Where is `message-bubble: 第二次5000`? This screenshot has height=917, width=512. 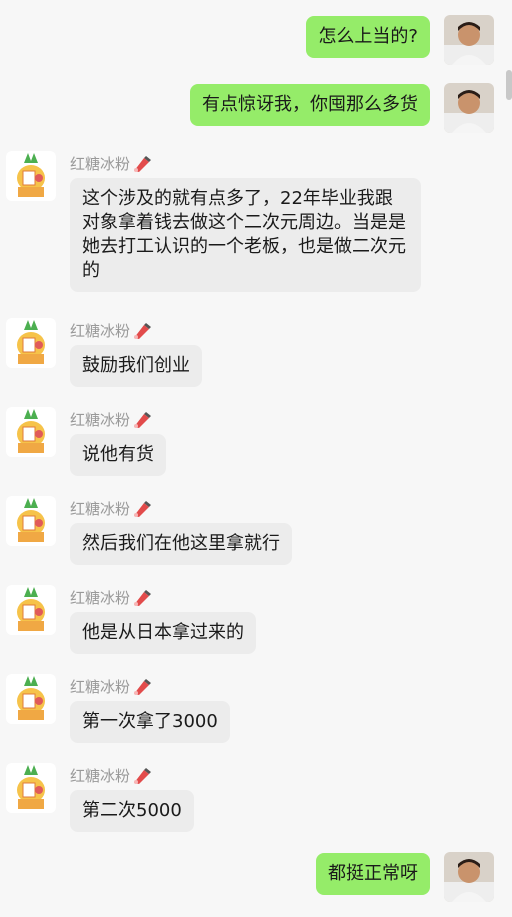
message-bubble: 第二次5000 is located at coordinates (132, 811).